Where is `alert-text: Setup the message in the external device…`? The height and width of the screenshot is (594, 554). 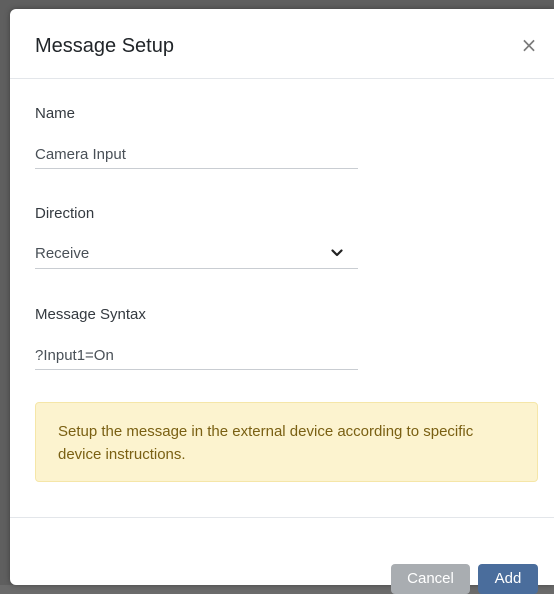
alert-text: Setup the message in the external device… is located at coordinates (266, 443).